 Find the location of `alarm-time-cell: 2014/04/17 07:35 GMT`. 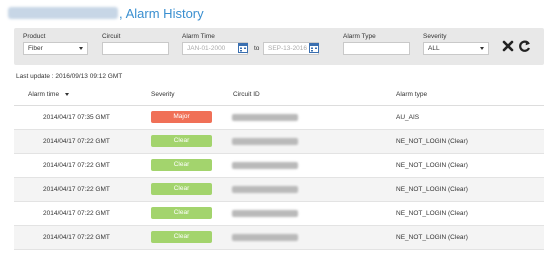

alarm-time-cell: 2014/04/17 07:35 GMT is located at coordinates (76, 117).